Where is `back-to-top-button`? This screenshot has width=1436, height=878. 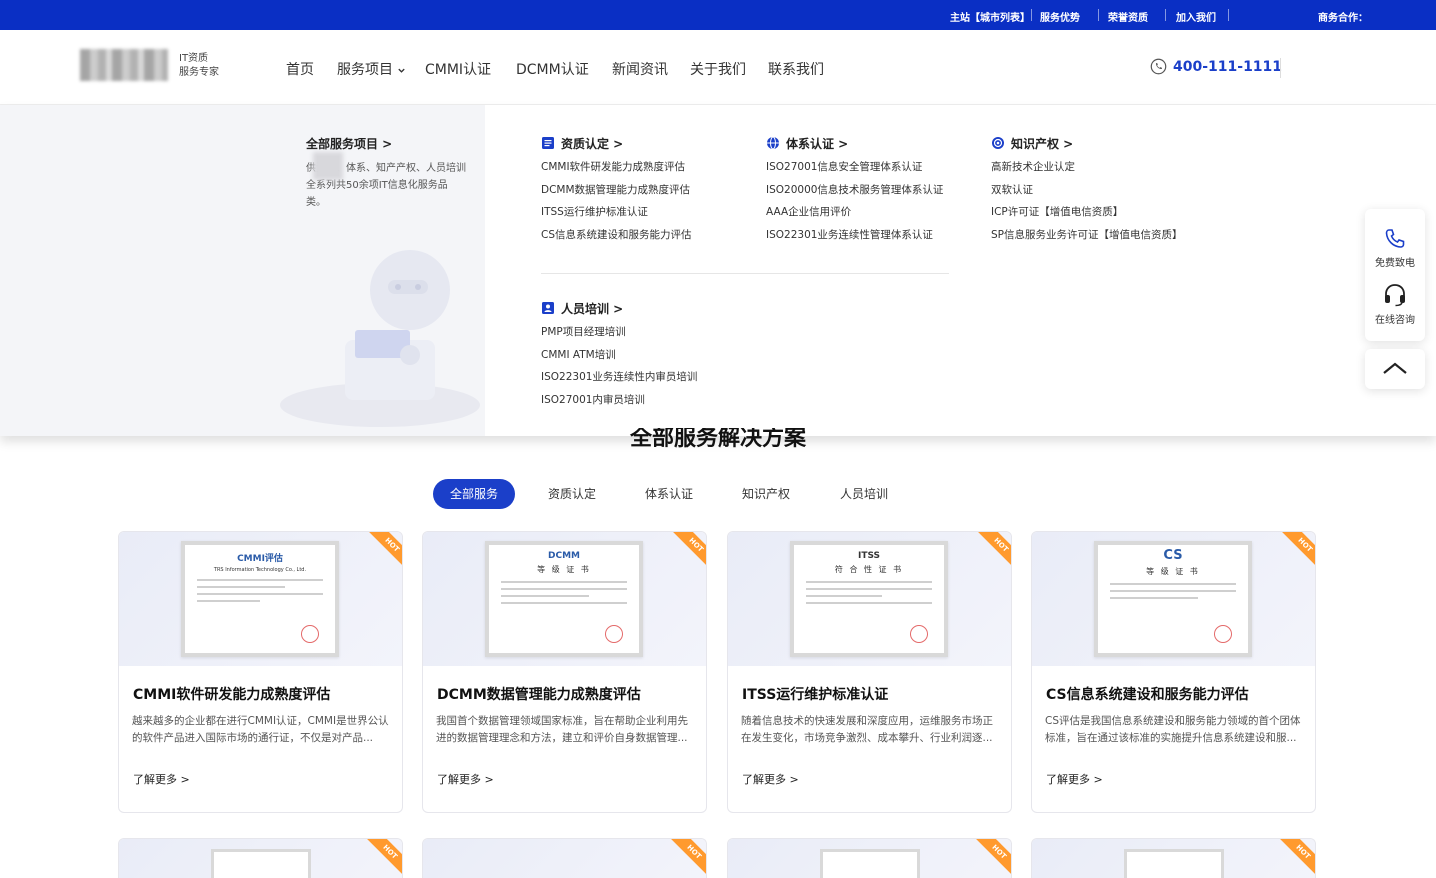
back-to-top-button is located at coordinates (1395, 369).